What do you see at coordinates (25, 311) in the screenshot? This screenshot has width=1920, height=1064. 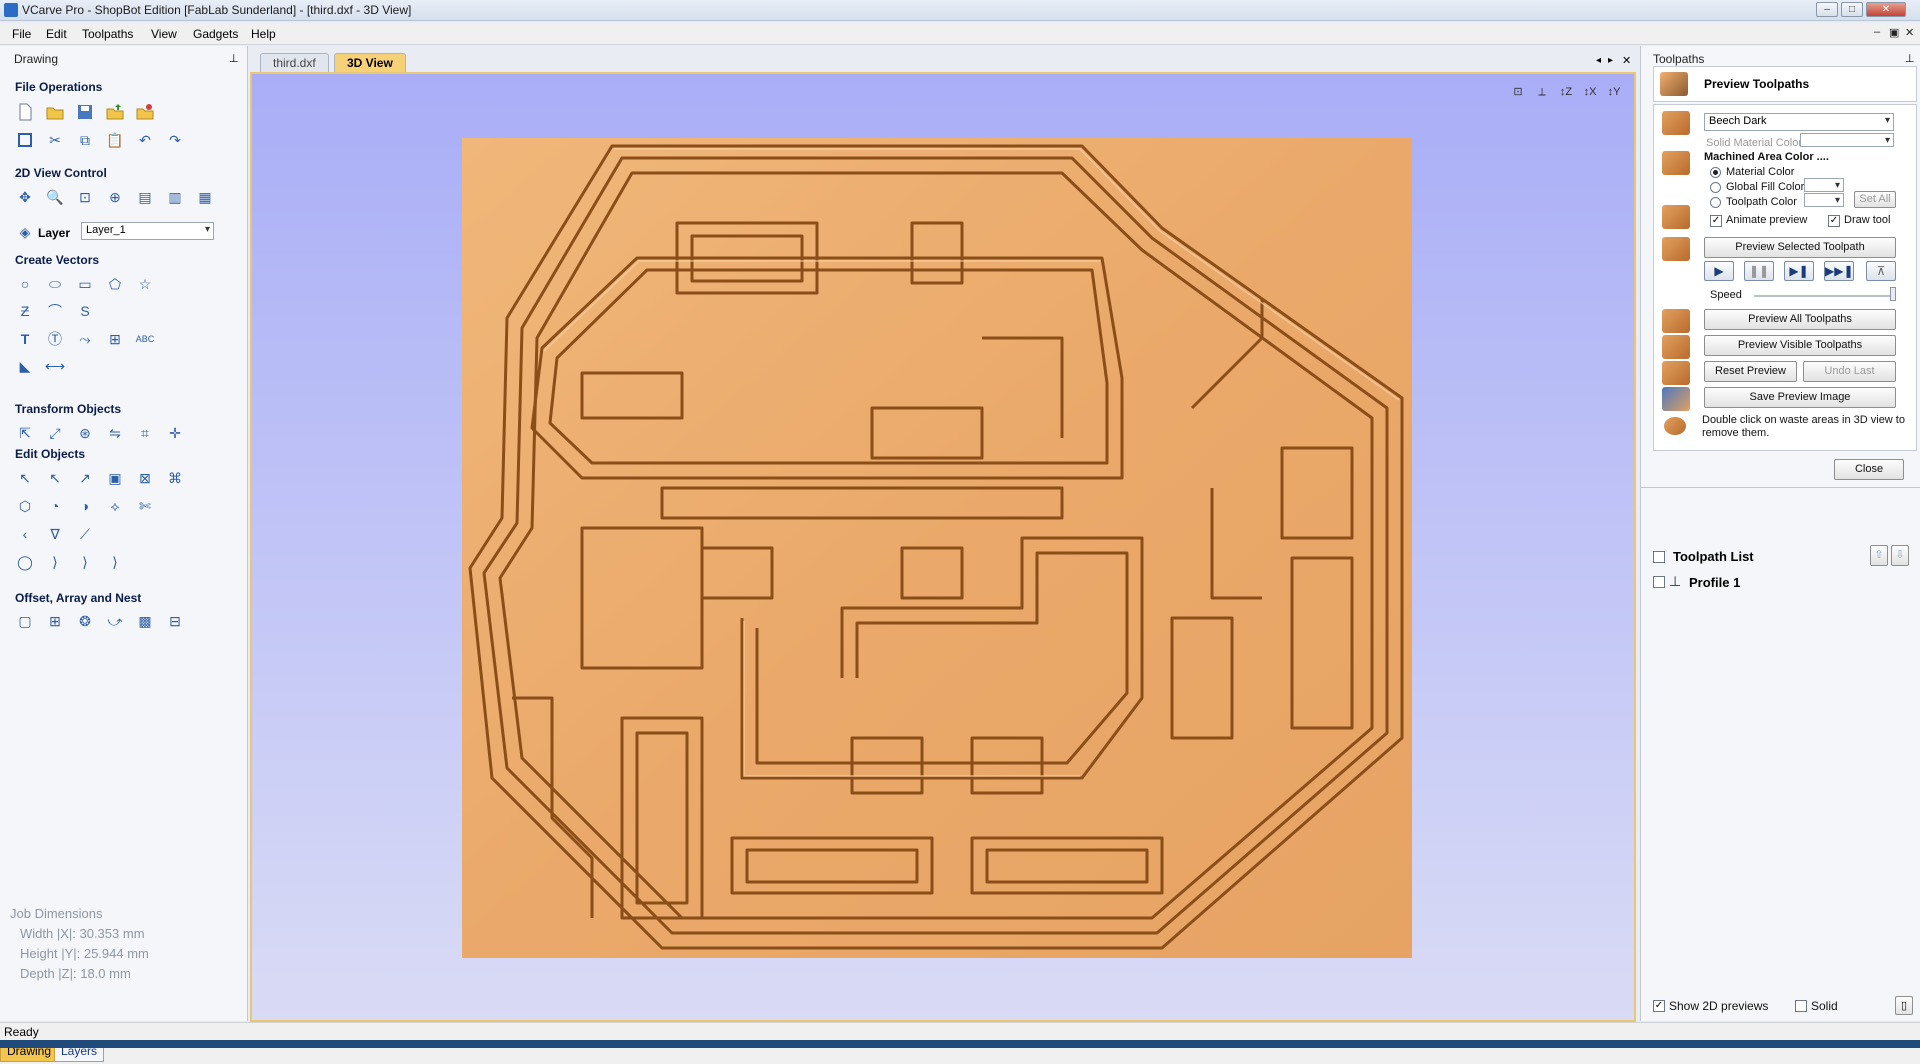 I see `draw-polyline-icon: Ƶ` at bounding box center [25, 311].